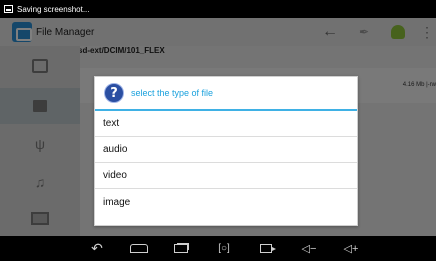 This screenshot has height=261, width=436. I want to click on recent-apps-icon, so click(181, 248).